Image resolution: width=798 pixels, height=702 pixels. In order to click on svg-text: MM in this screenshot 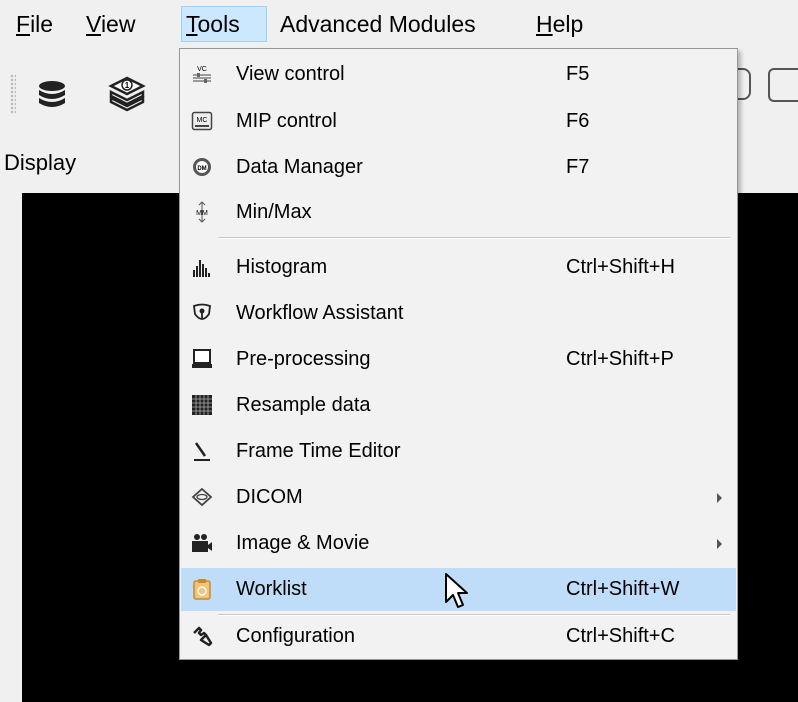, I will do `click(202, 213)`.